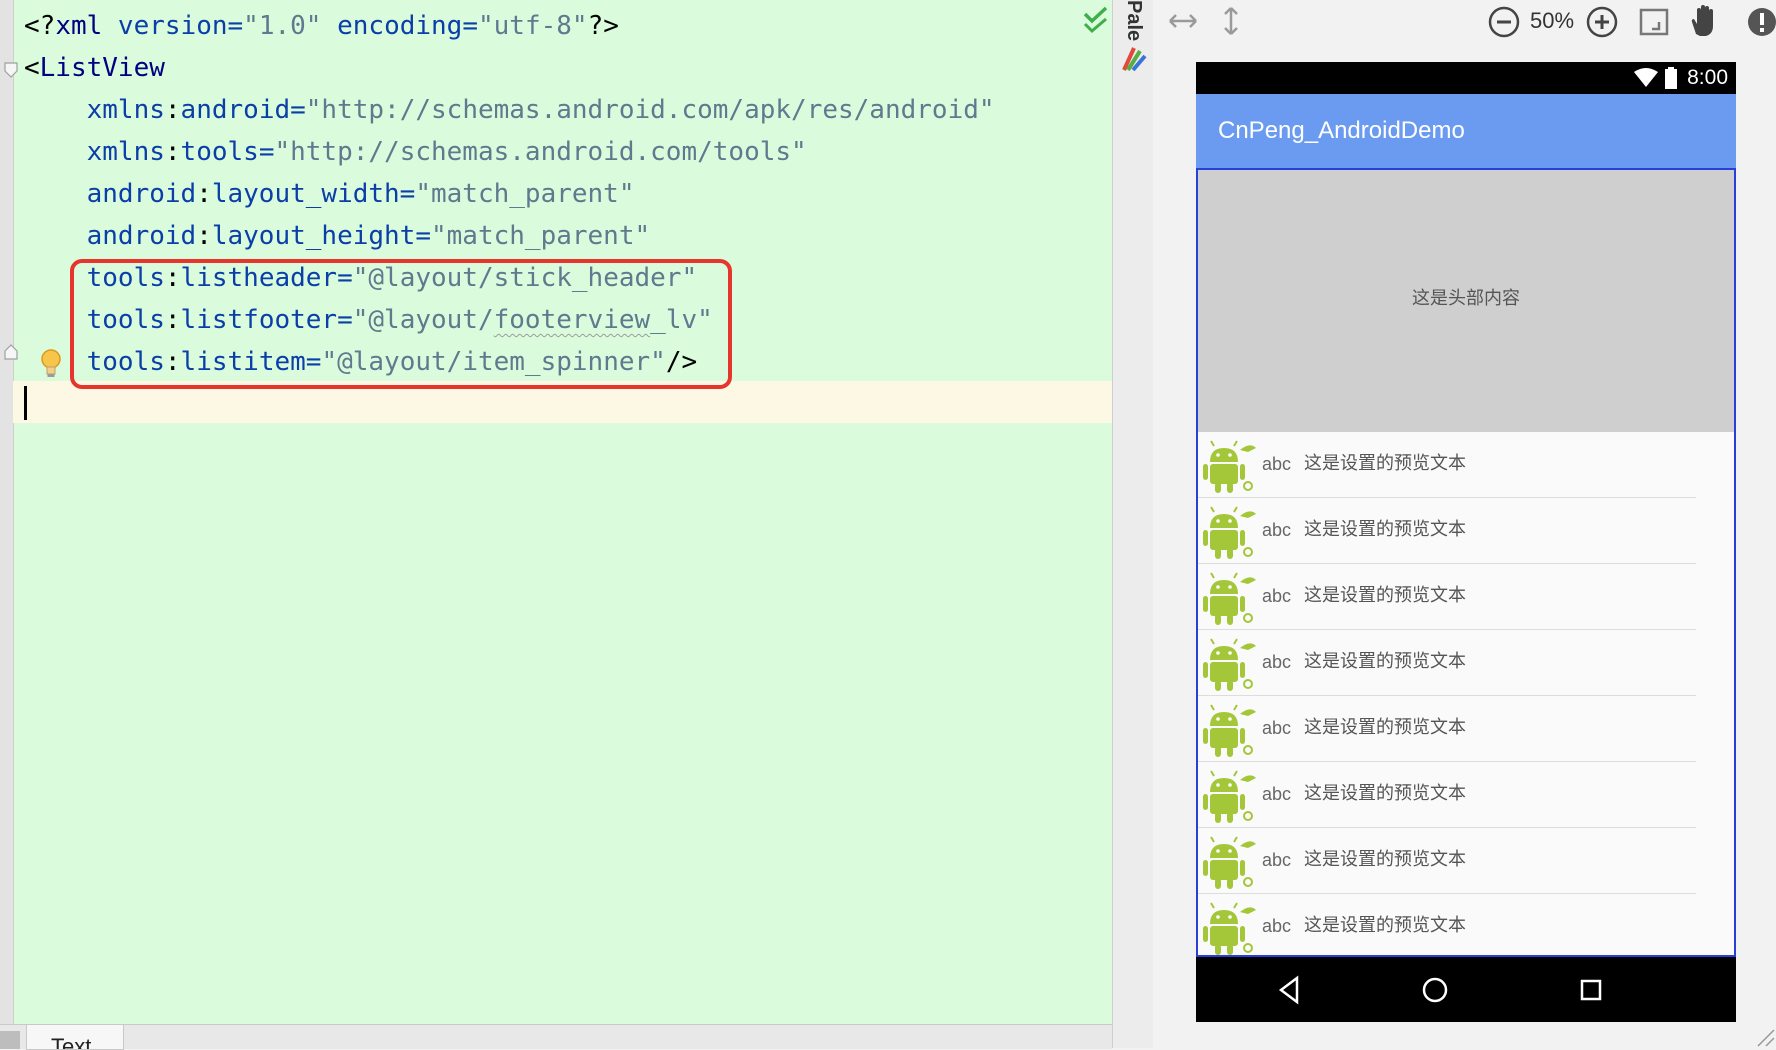  Describe the element at coordinates (227, 152) in the screenshot. I see `code-token: tools=` at that location.